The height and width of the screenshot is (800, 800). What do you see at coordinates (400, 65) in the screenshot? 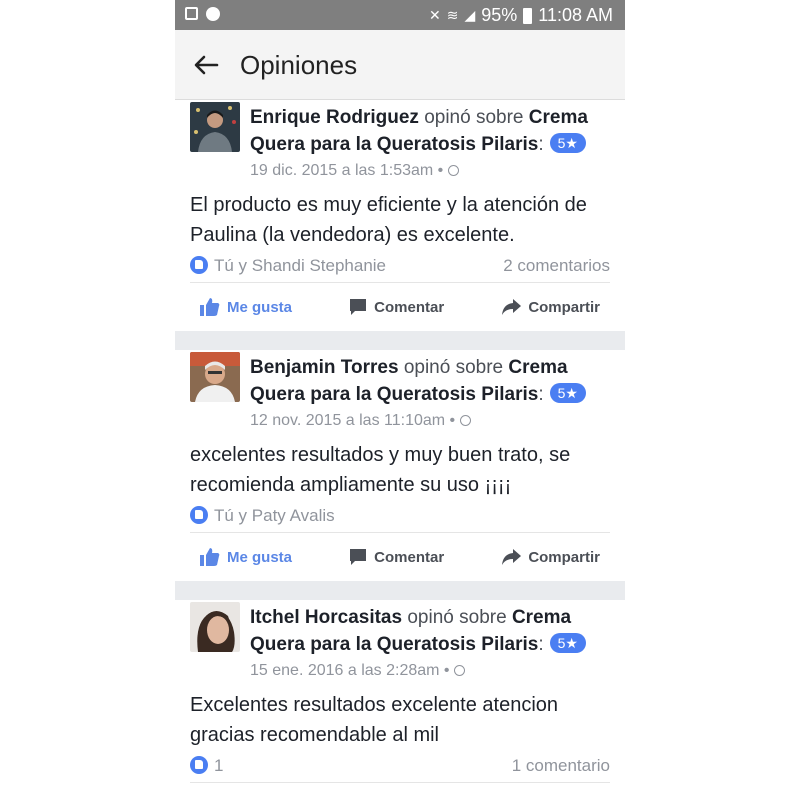
I see `app-bar: Opiniones` at bounding box center [400, 65].